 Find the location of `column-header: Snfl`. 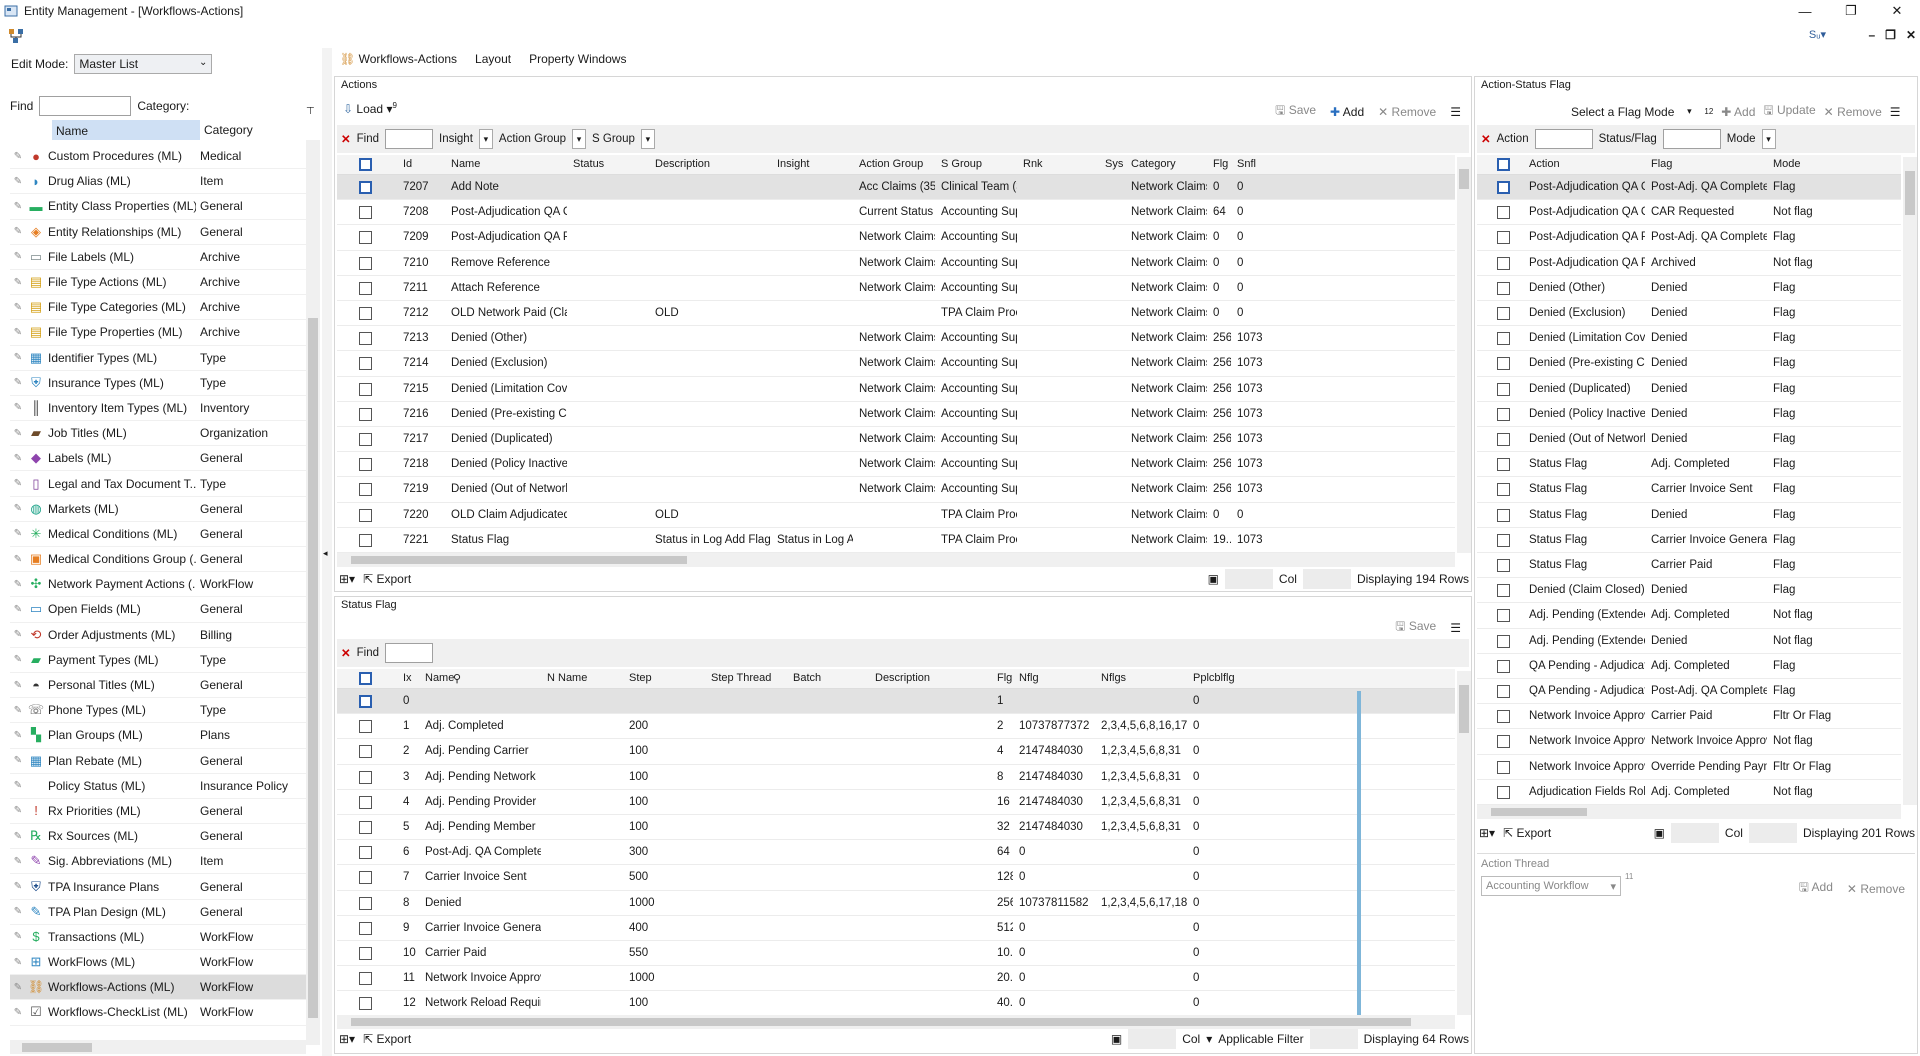

column-header: Snfl is located at coordinates (1246, 164).